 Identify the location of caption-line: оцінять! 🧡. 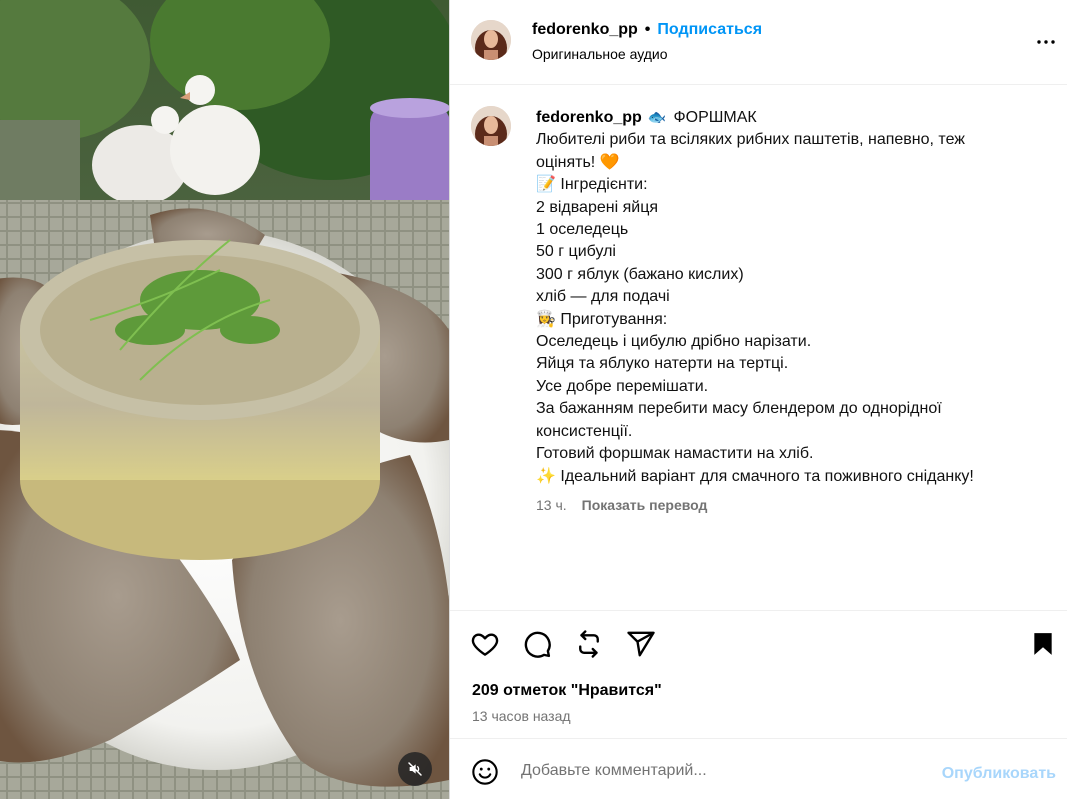
(578, 162).